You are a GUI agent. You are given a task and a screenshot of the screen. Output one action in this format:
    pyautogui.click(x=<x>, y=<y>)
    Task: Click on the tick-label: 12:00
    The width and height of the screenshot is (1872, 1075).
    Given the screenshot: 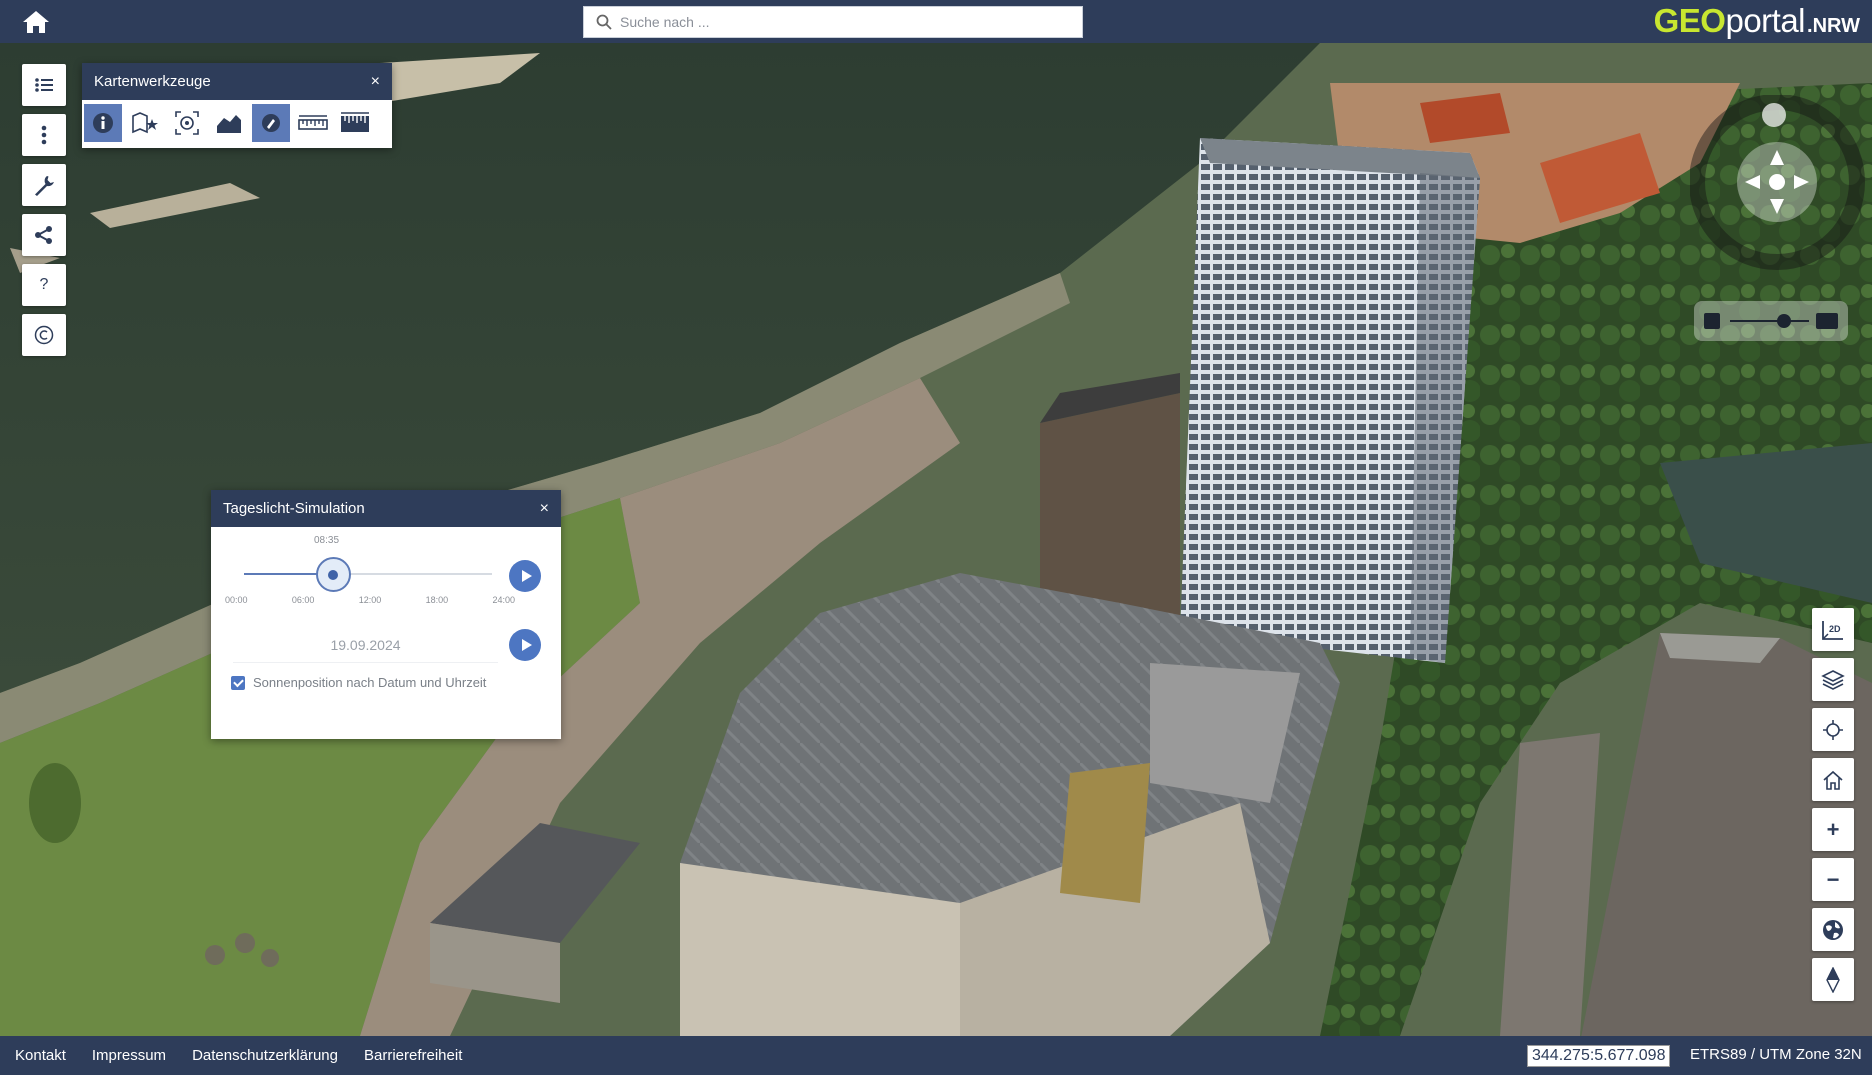 What is the action you would take?
    pyautogui.click(x=370, y=600)
    